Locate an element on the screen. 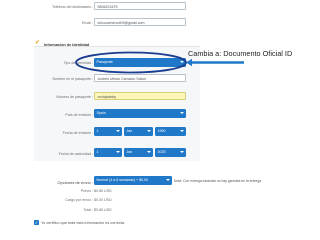  expiry-day-select: 1 is located at coordinates (108, 152).